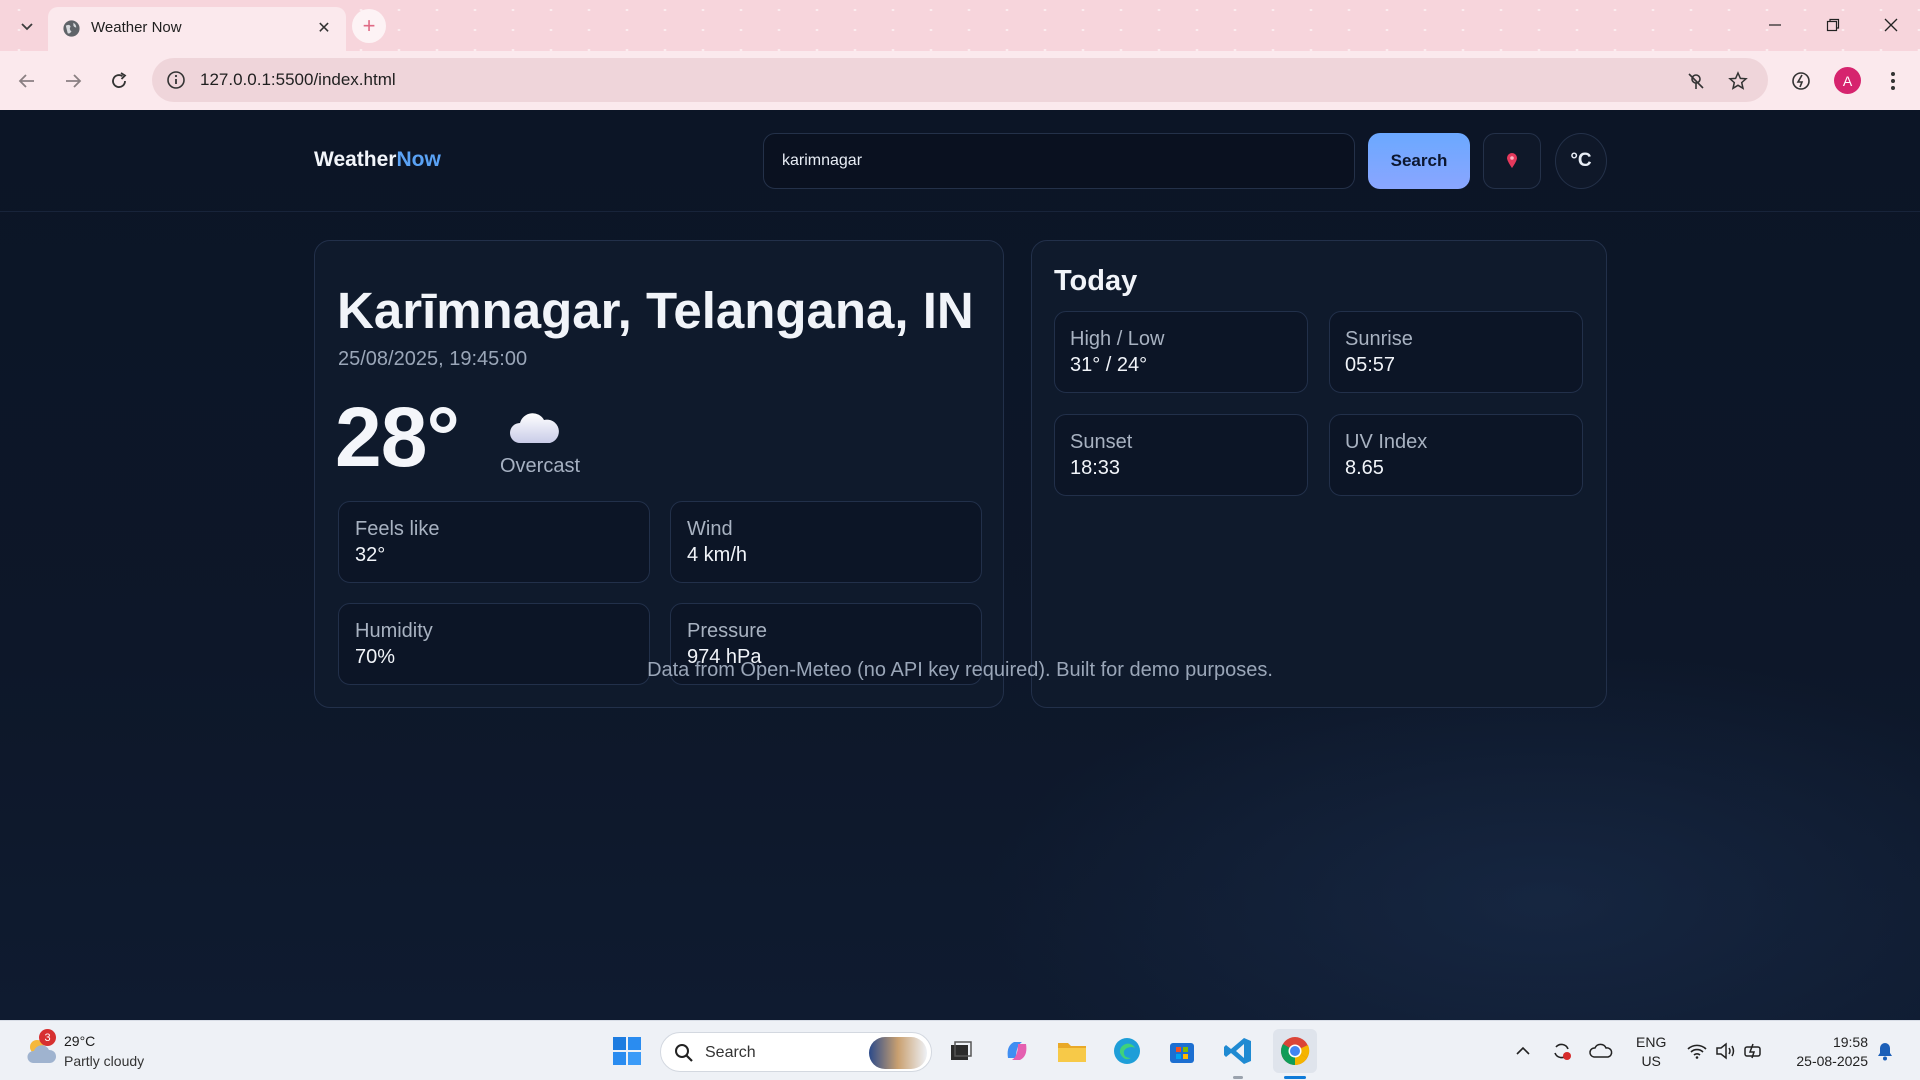  Describe the element at coordinates (627, 1051) in the screenshot. I see `windows-start-icon` at that location.